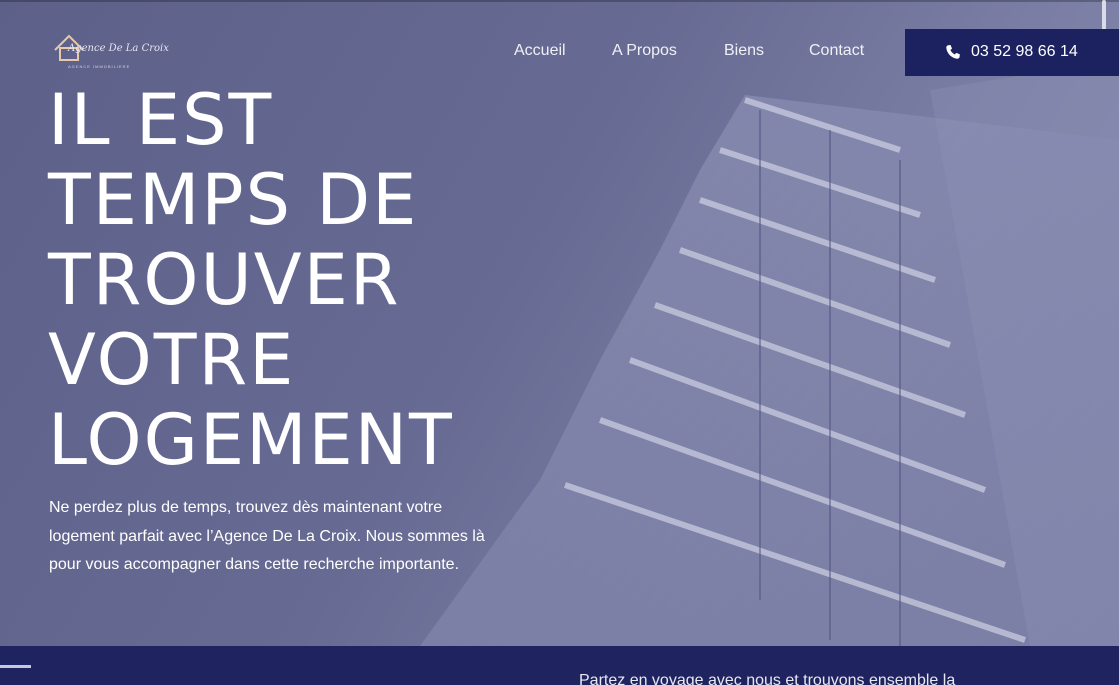 The width and height of the screenshot is (1119, 685). Describe the element at coordinates (224, 280) in the screenshot. I see `headline-line-3: TROUVER` at that location.